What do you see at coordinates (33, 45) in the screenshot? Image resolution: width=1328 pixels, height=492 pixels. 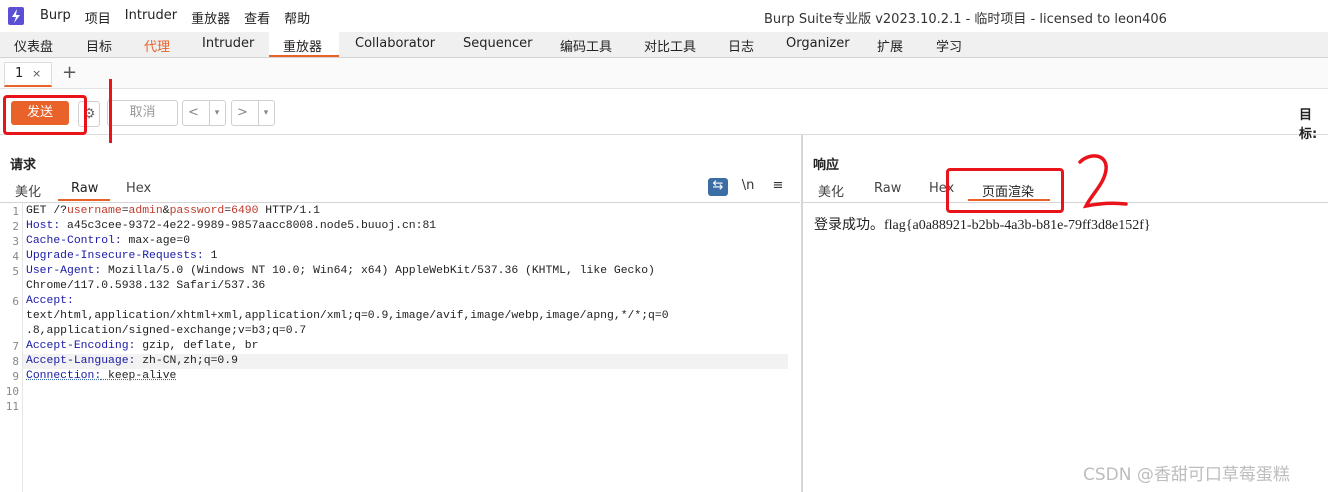 I see `tab-dashboard: 仪表盘` at bounding box center [33, 45].